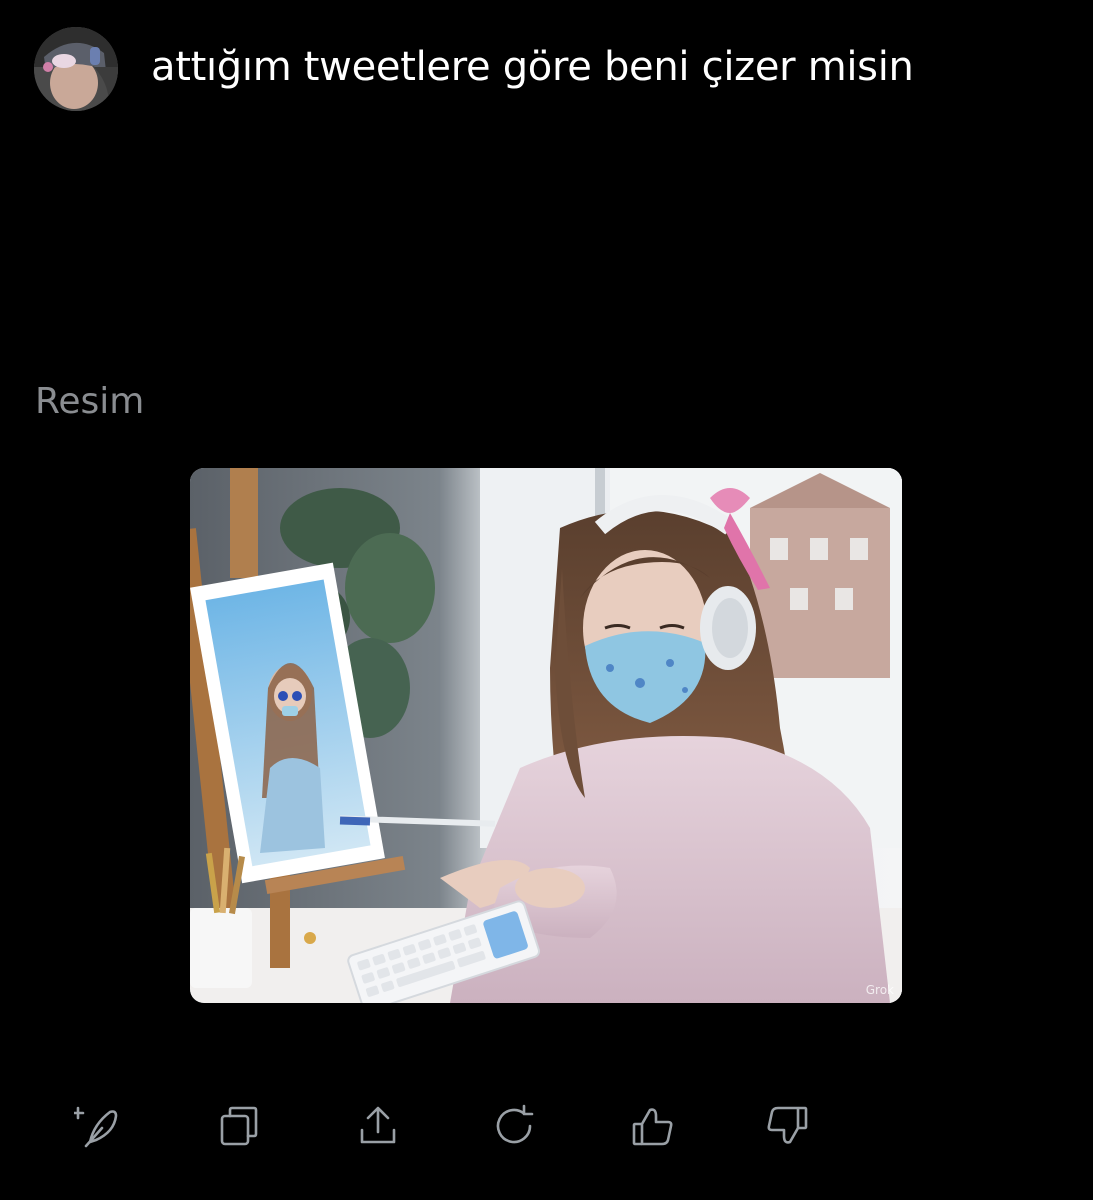  I want to click on user-prompt-text: attığım tweetlere göre beni çizer misin, so click(532, 67).